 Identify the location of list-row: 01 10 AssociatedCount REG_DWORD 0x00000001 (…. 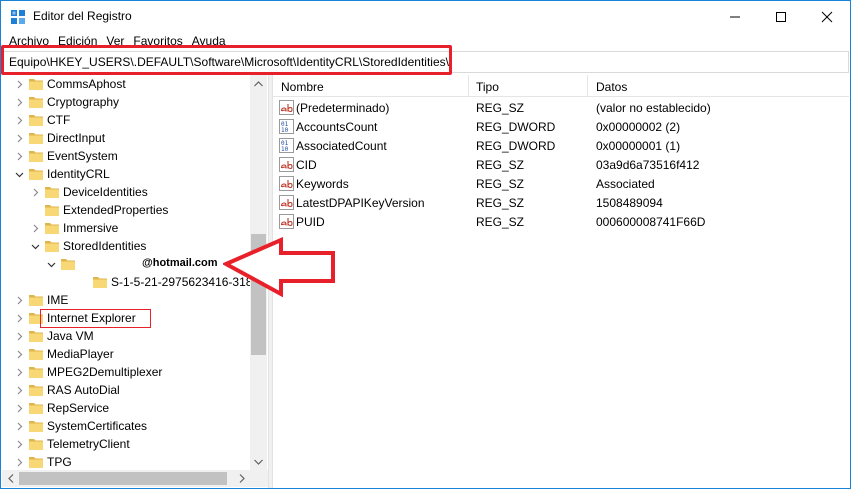
(561, 145).